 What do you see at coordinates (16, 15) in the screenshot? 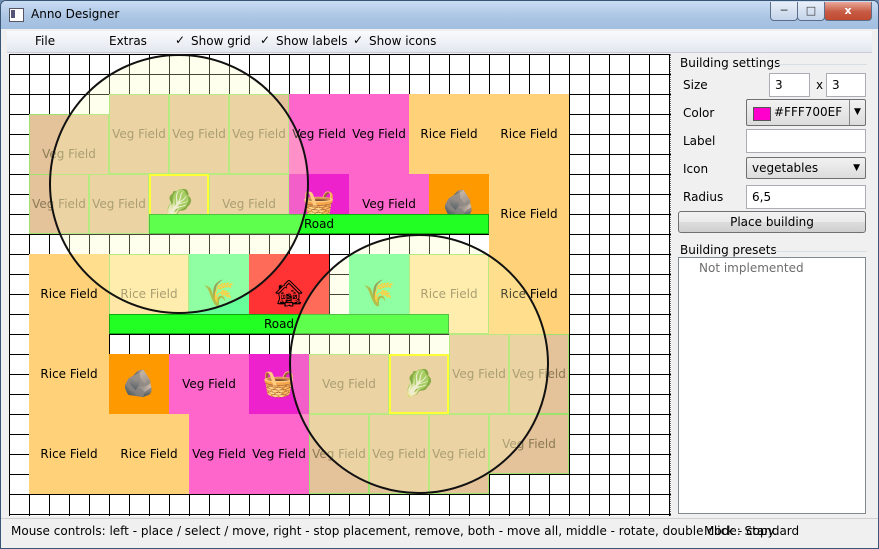
I see `app-icon` at bounding box center [16, 15].